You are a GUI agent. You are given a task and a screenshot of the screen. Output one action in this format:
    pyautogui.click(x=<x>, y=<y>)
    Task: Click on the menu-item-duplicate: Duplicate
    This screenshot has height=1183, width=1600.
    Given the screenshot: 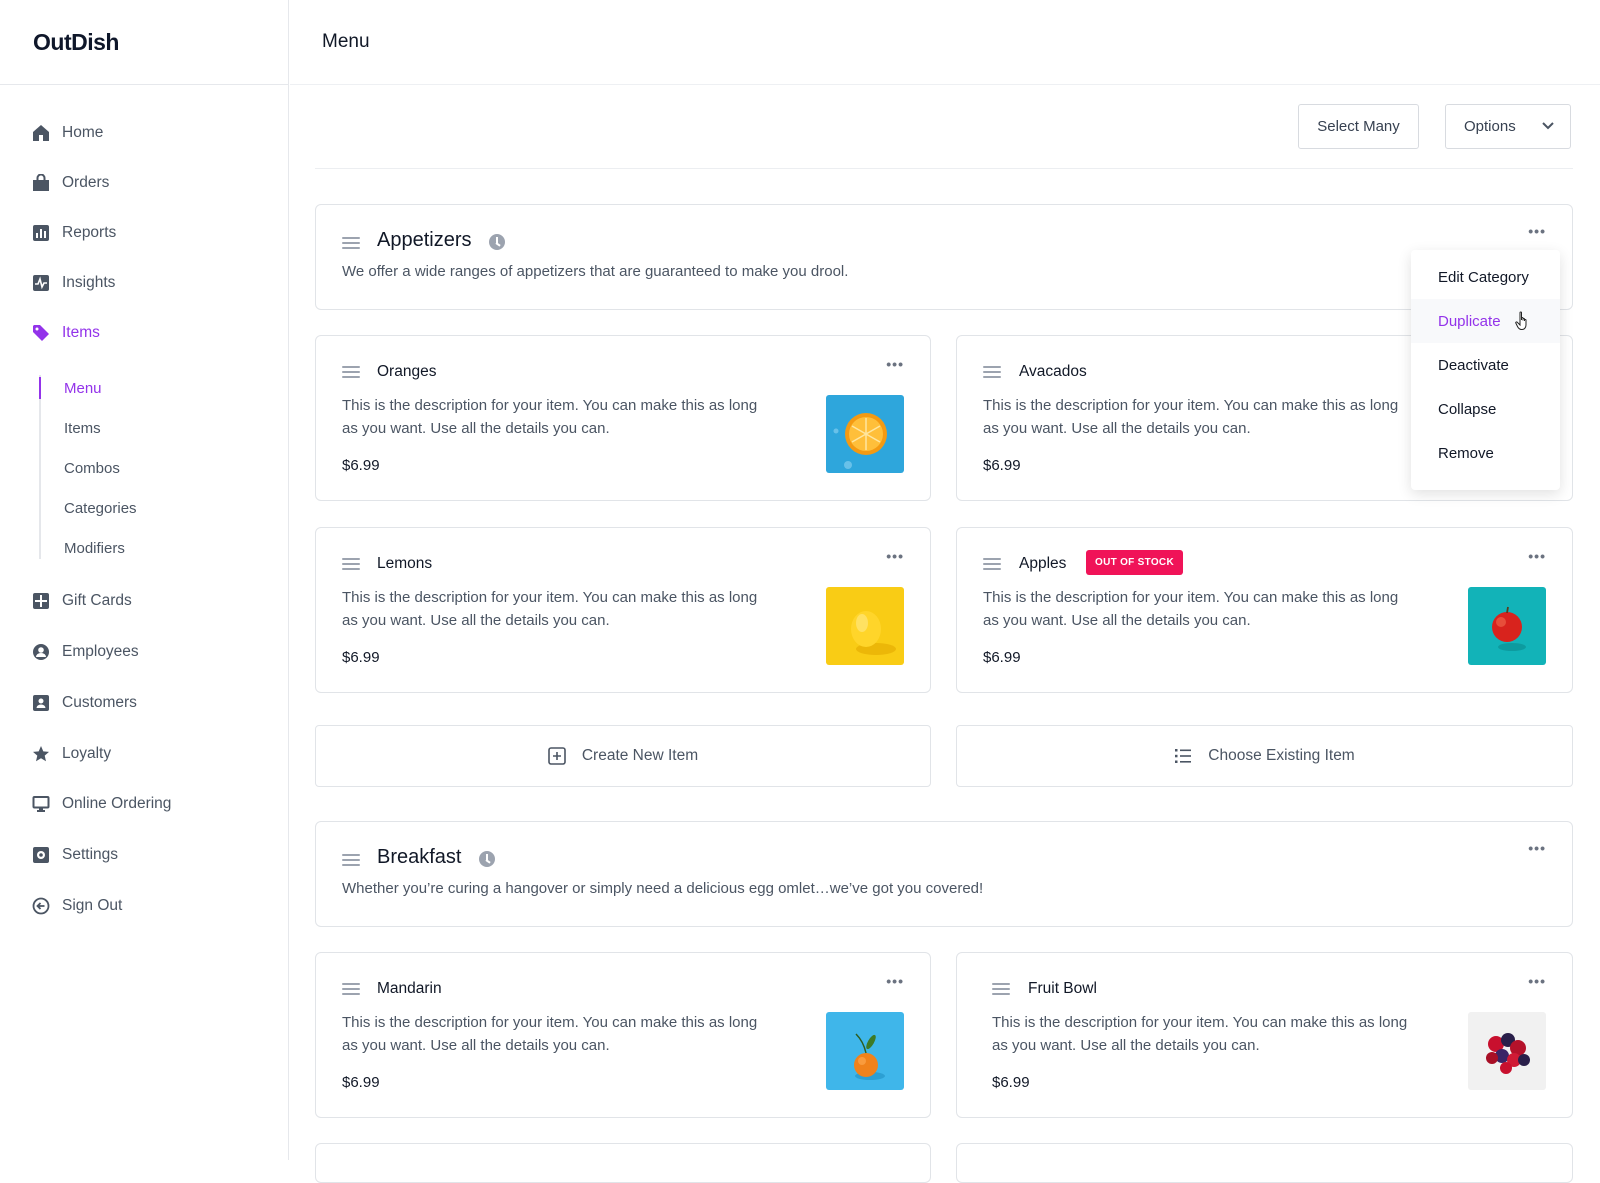 What is the action you would take?
    pyautogui.click(x=1485, y=321)
    